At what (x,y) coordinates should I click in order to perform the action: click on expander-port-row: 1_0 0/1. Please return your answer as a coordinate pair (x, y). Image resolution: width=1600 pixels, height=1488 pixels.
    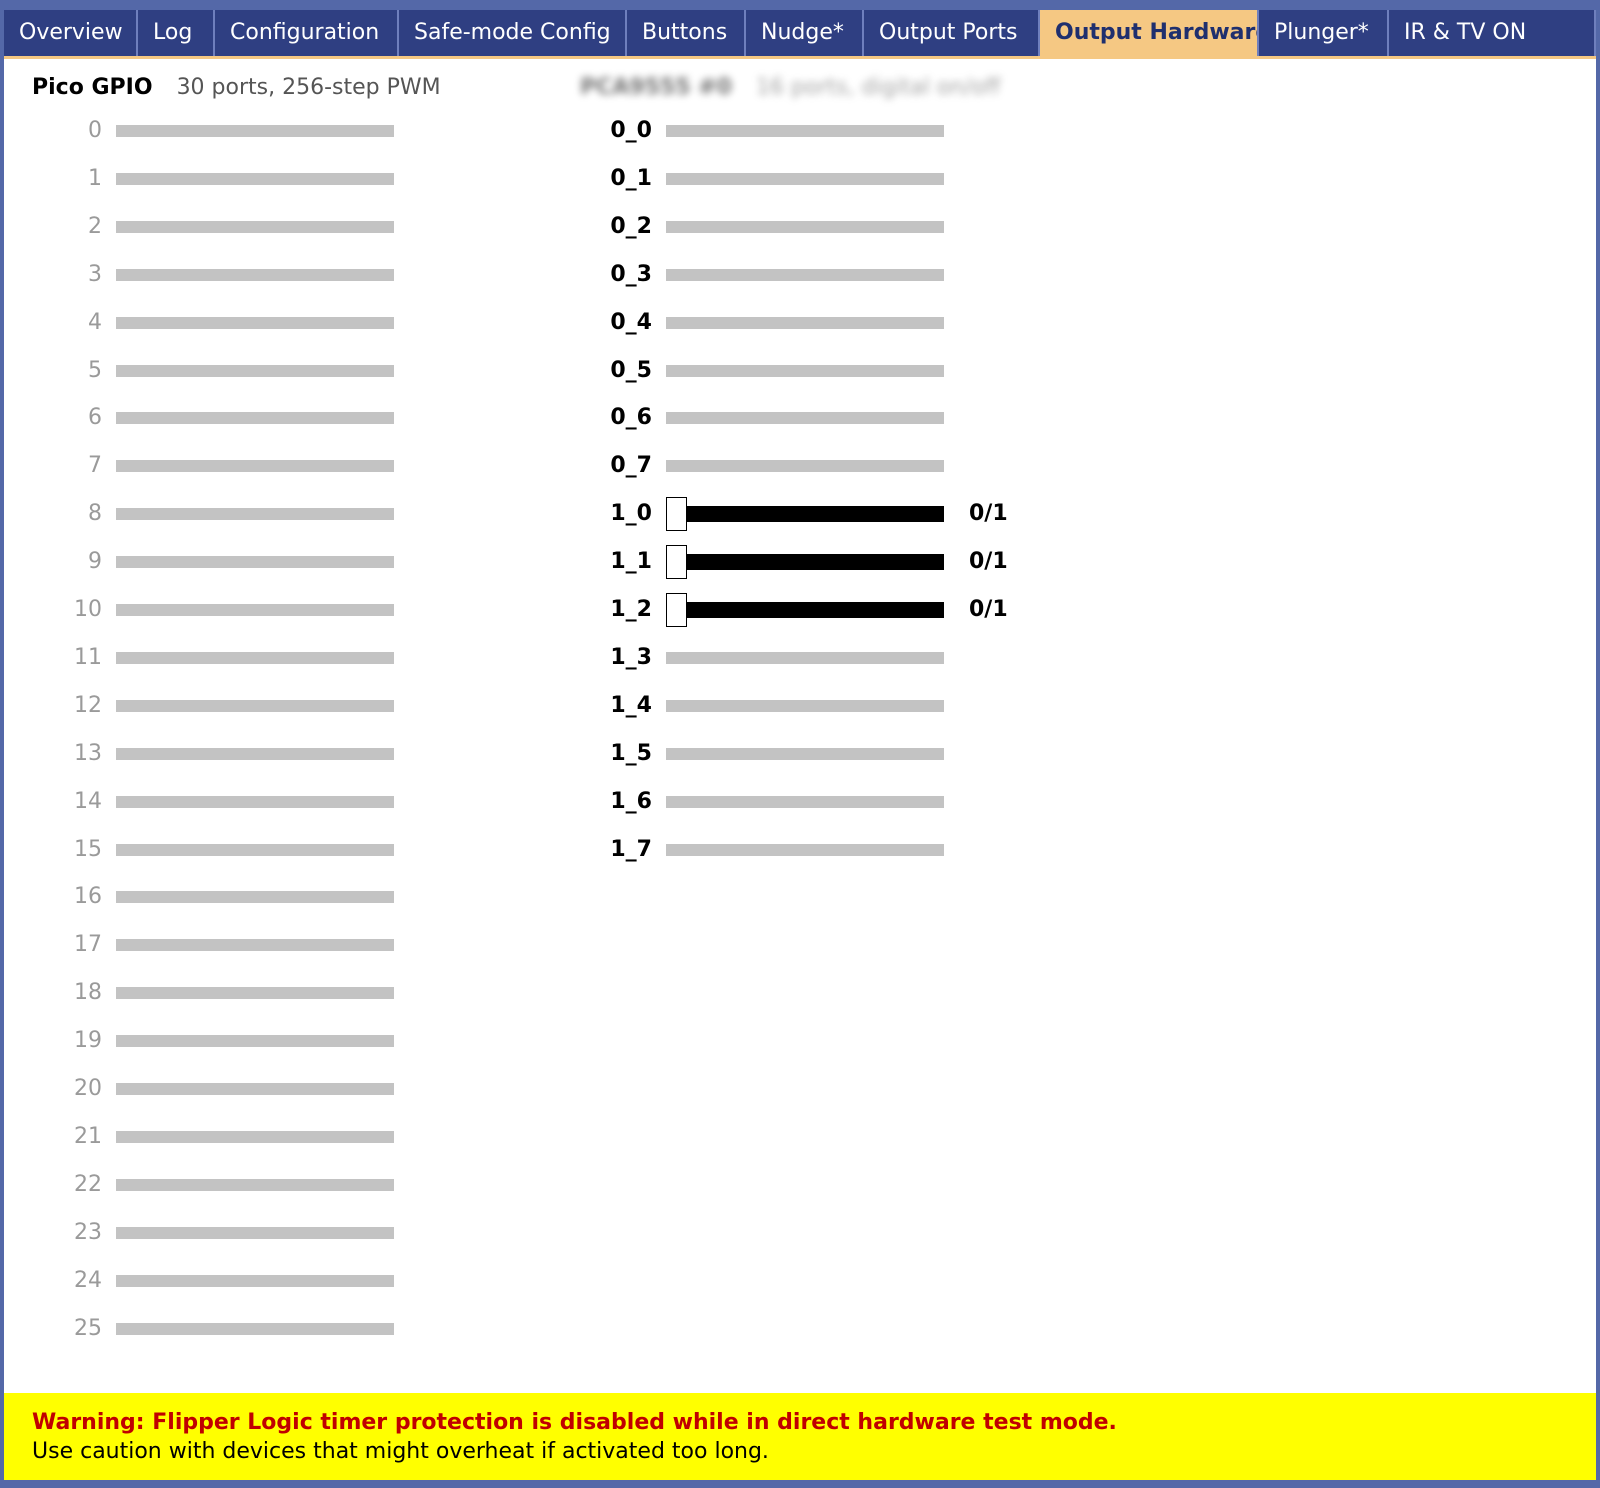
    Looking at the image, I should click on (809, 514).